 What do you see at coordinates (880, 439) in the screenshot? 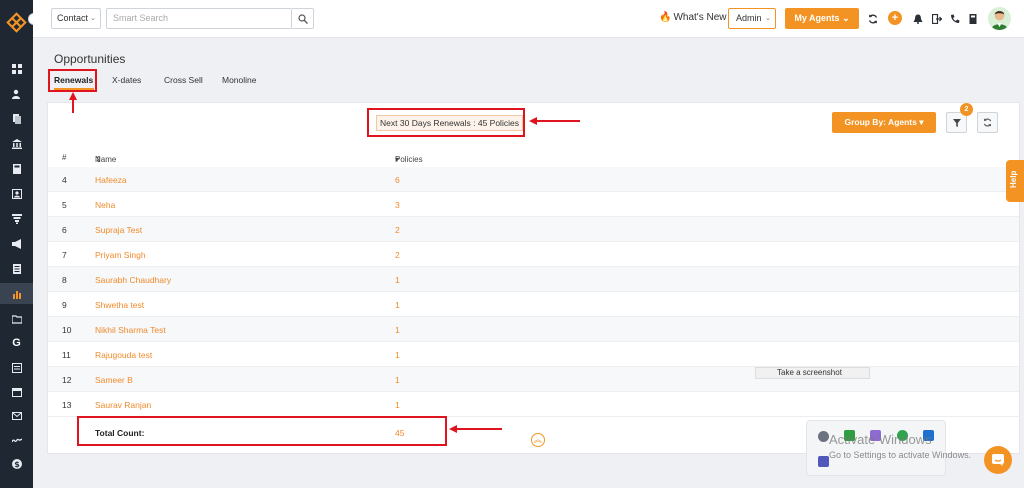
I see `activate-windows-title: Activate Windows` at bounding box center [880, 439].